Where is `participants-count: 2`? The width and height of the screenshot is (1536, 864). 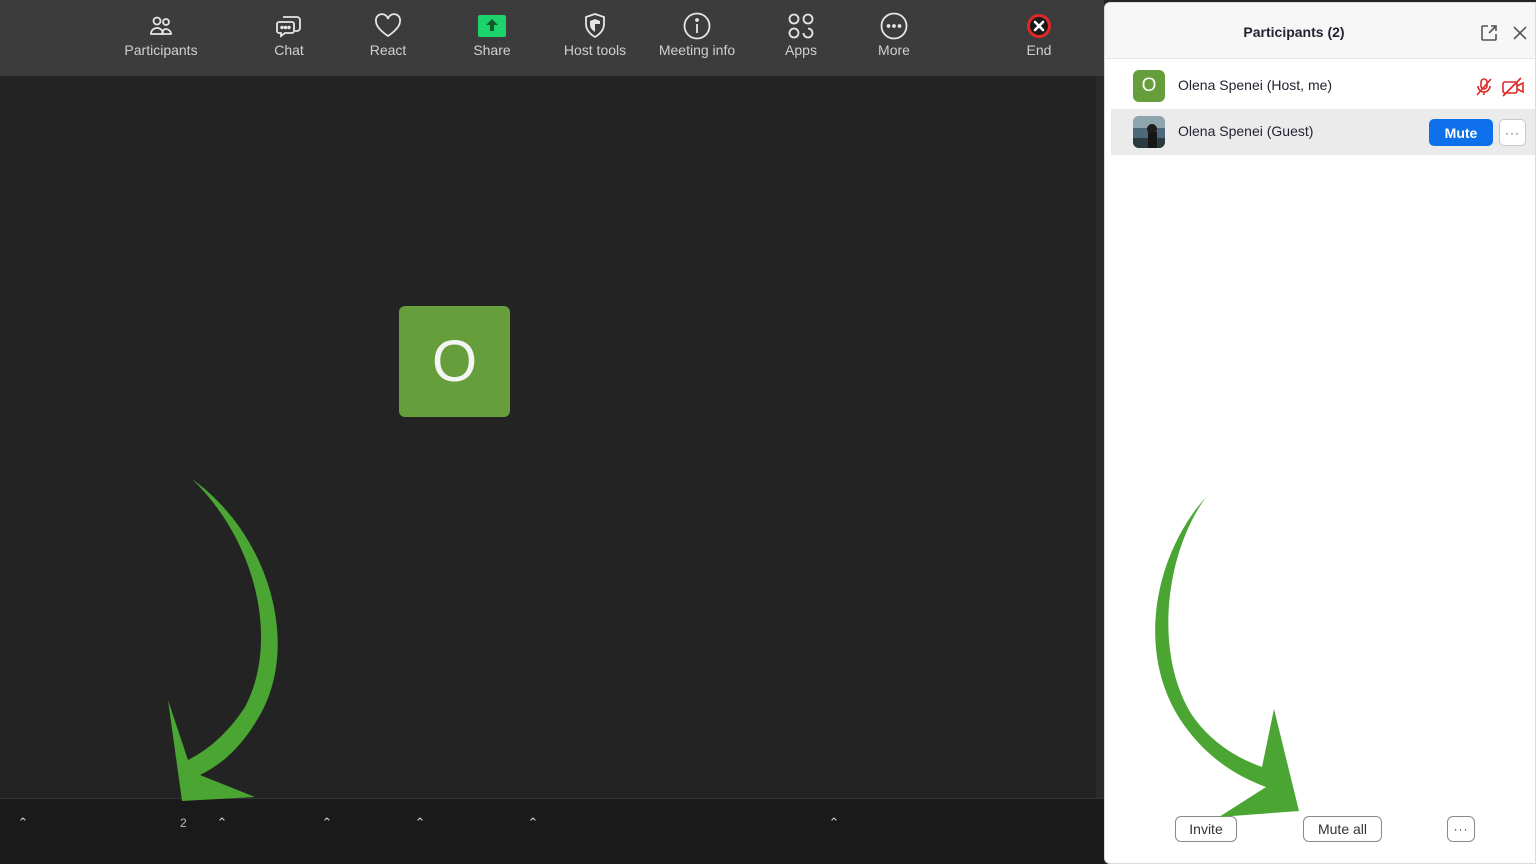 participants-count: 2 is located at coordinates (183, 823).